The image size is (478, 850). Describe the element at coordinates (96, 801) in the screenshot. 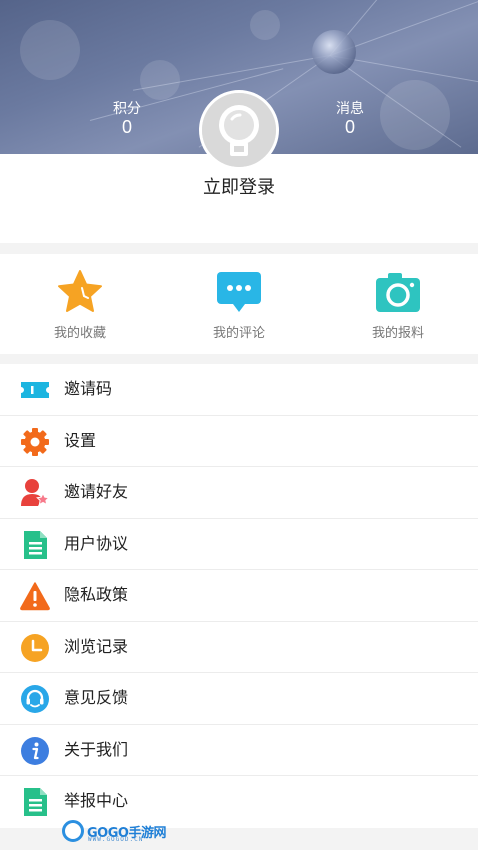

I see `menu-item-label: 举报中心` at that location.